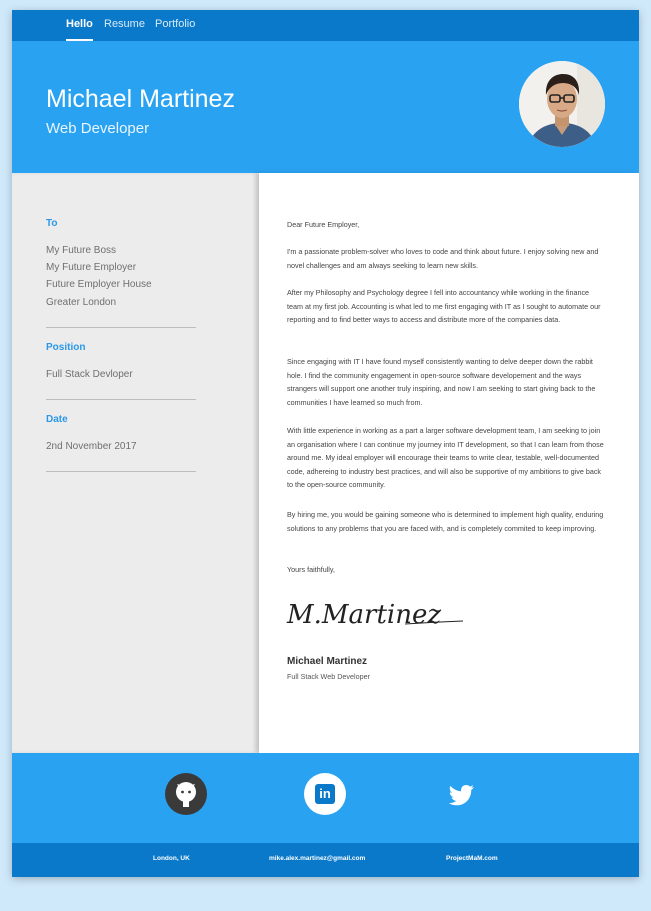  What do you see at coordinates (186, 794) in the screenshot?
I see `github-icon` at bounding box center [186, 794].